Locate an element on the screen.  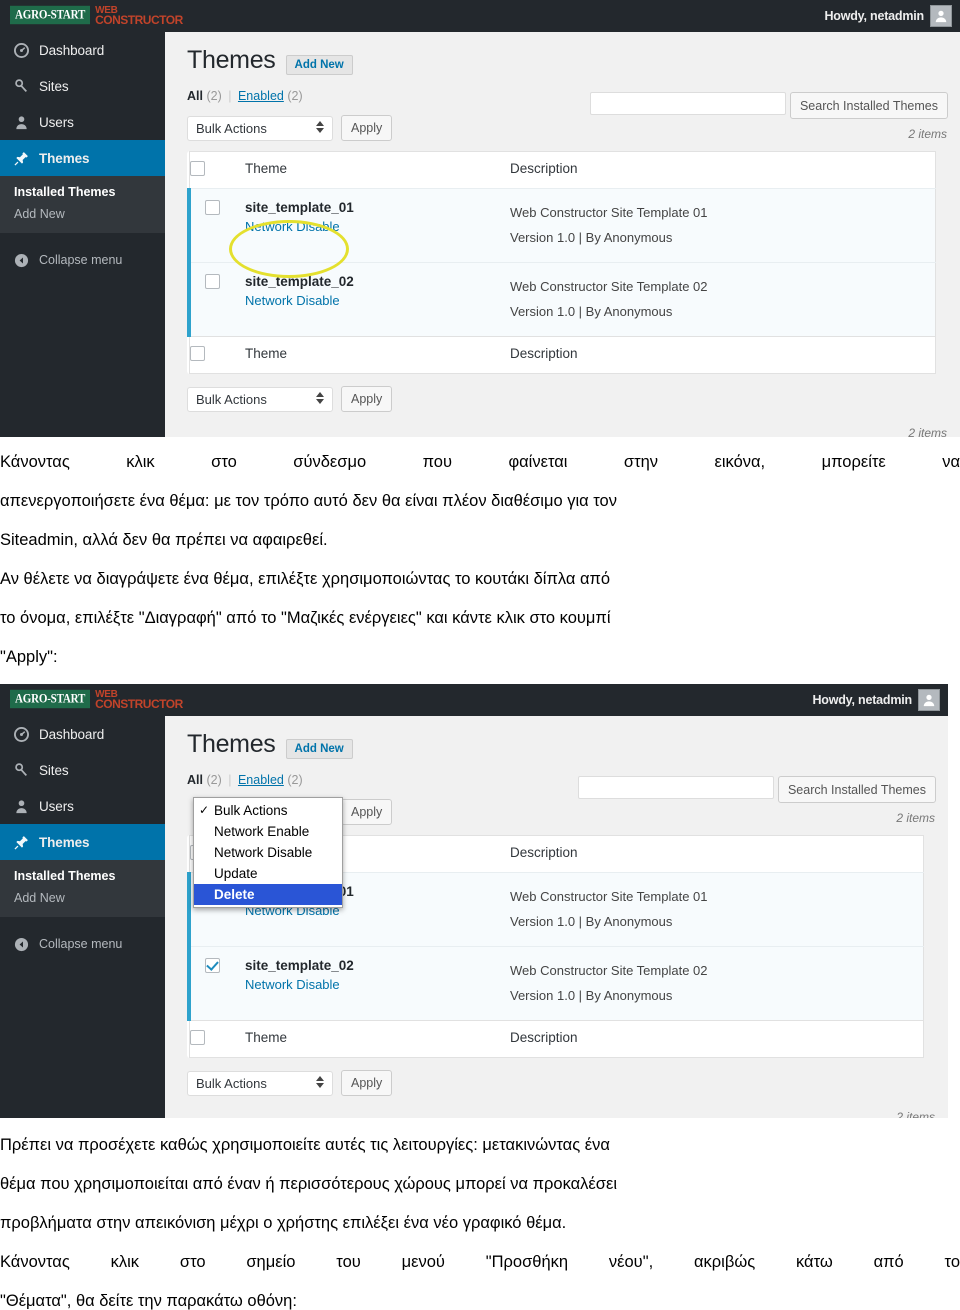
items-count-top: 2 items is located at coordinates (915, 818).